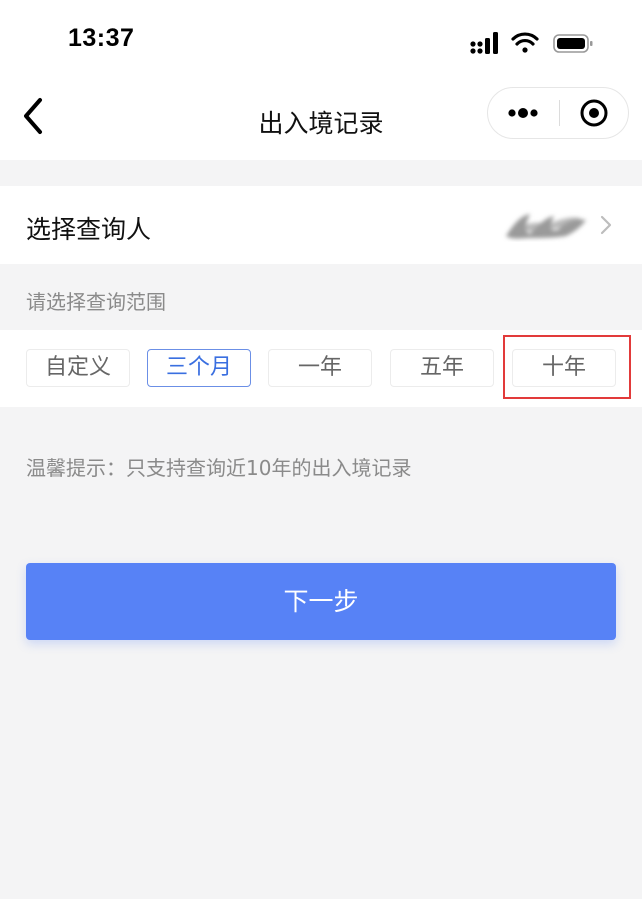  Describe the element at coordinates (96, 302) in the screenshot. I see `range-label: 请选择查询范围` at that location.